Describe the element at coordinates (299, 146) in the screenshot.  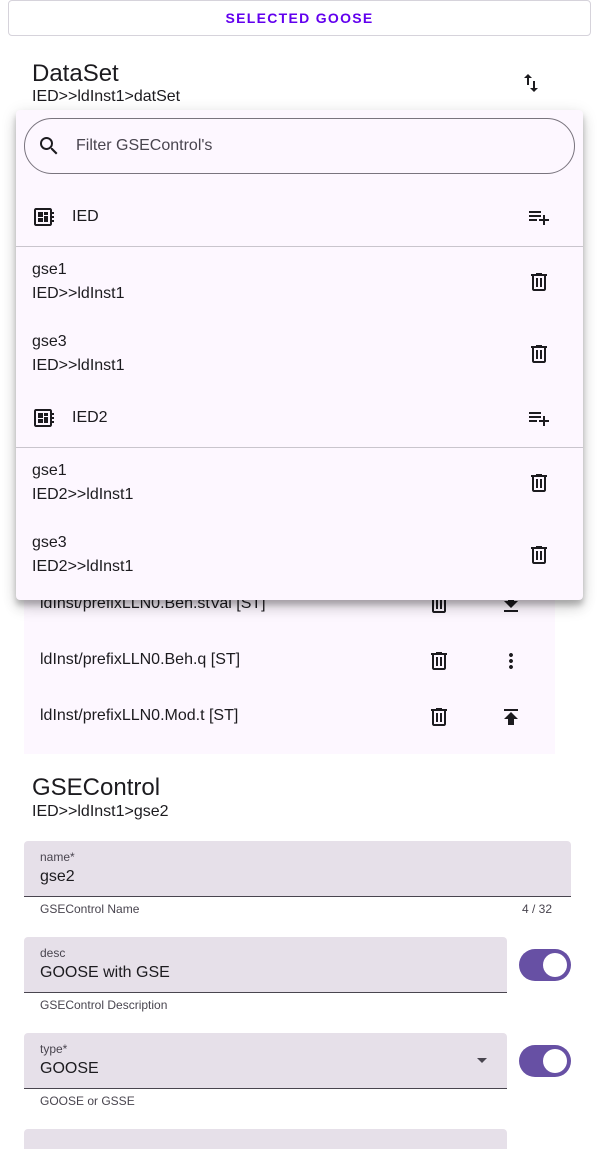
I see `filter-search-input: Filter GSEControl's` at that location.